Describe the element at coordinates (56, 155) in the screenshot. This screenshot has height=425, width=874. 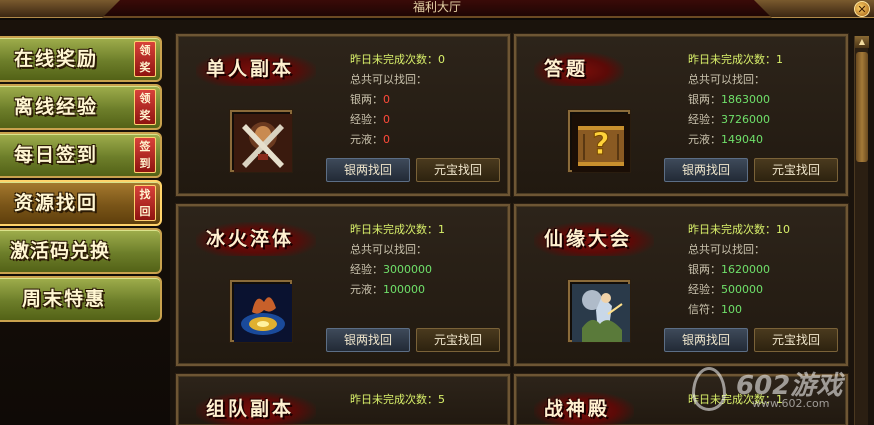
I see `sidebar-item-label: 每日签到` at that location.